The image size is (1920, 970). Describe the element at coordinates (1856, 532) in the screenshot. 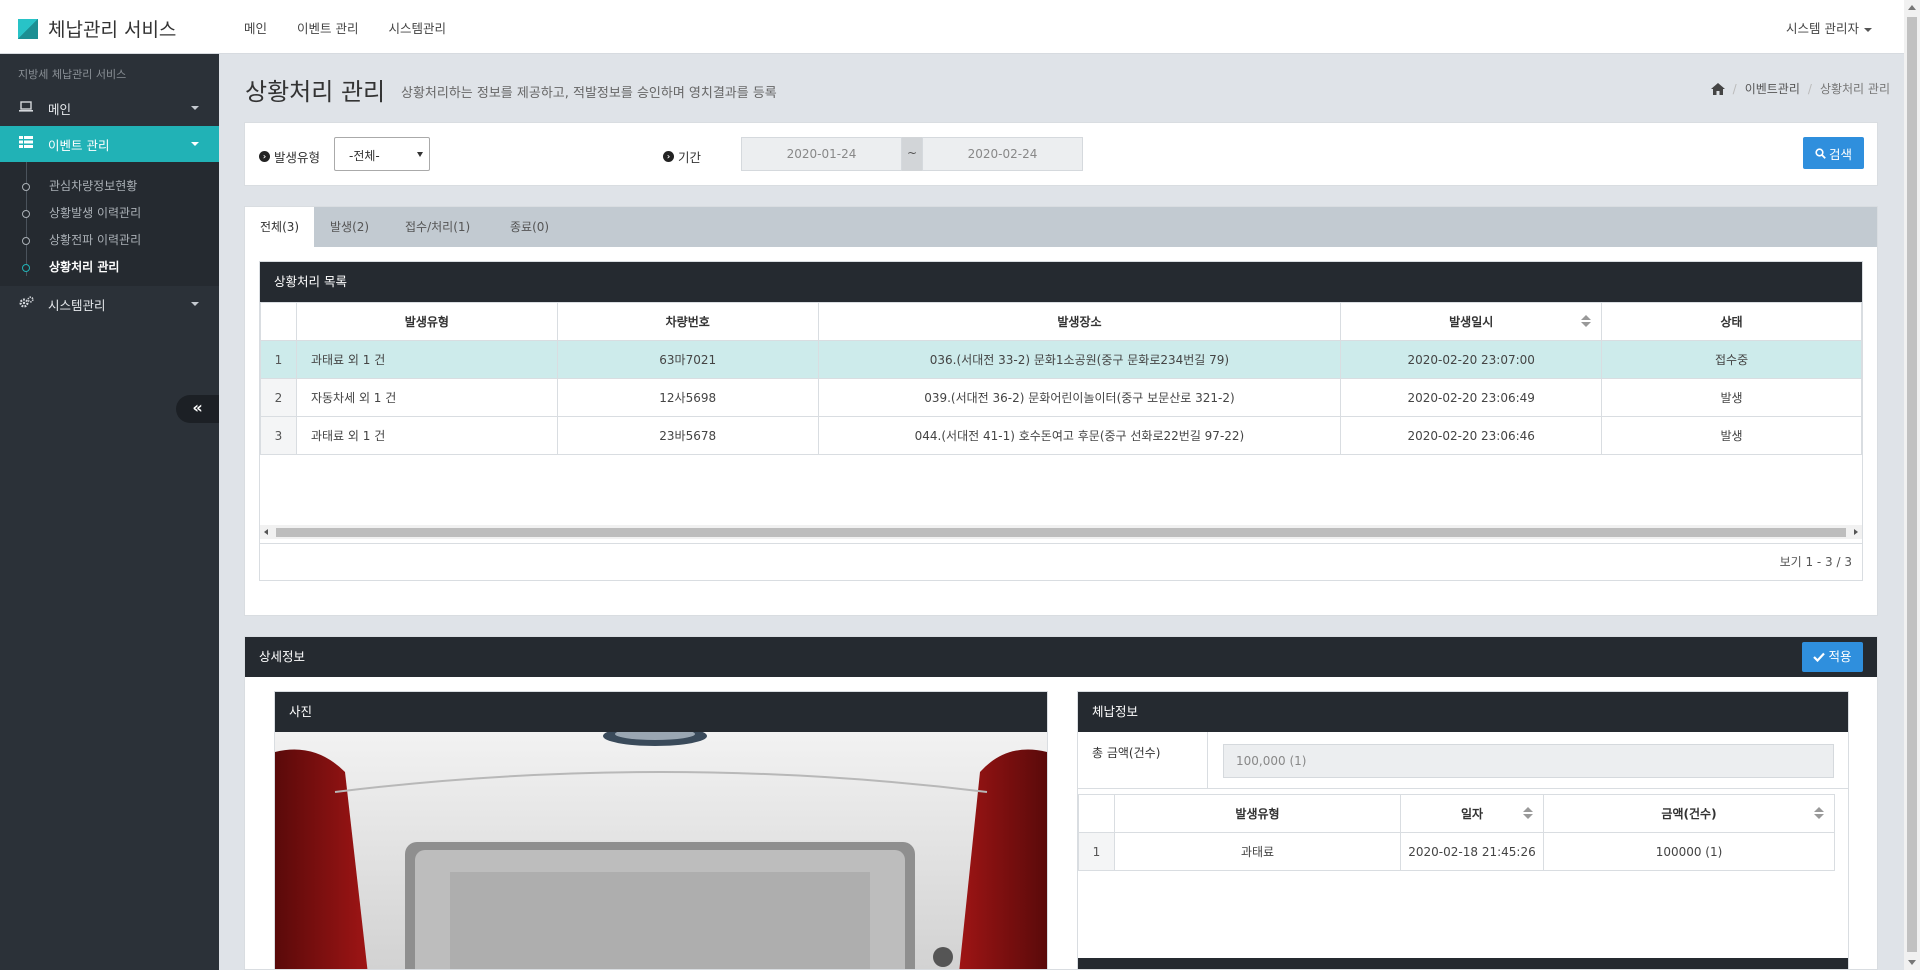

I see `scroll-right-icon` at that location.